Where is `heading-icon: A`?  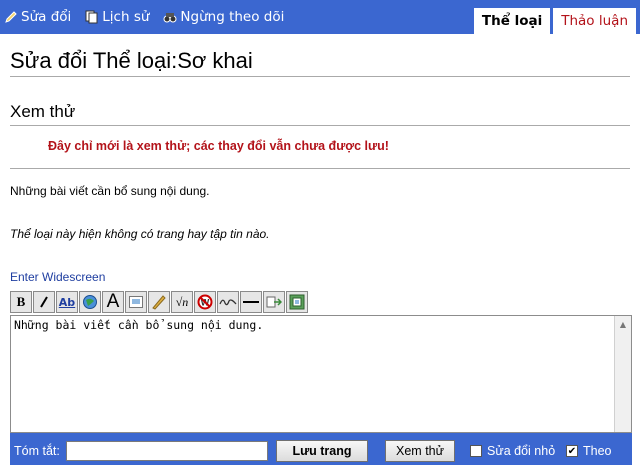
heading-icon: A is located at coordinates (113, 302).